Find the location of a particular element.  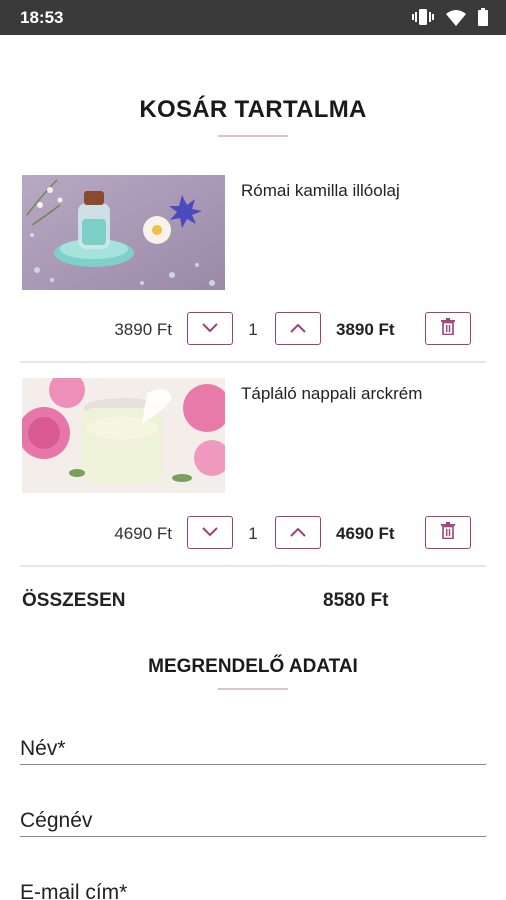

status-time: 18:53 is located at coordinates (42, 17).